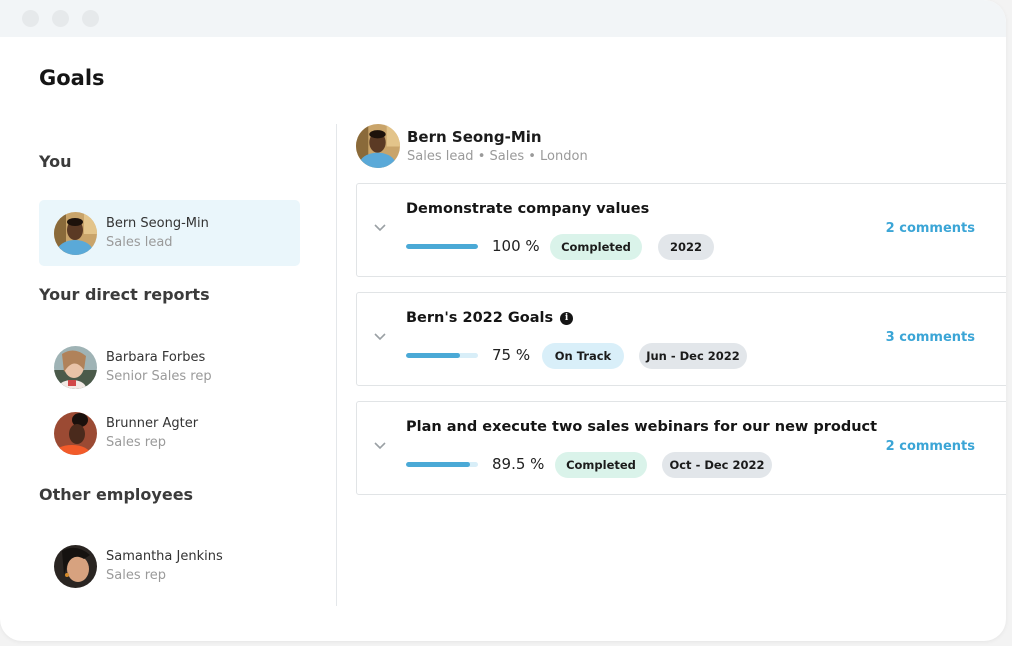  What do you see at coordinates (72, 78) in the screenshot?
I see `page-title: Goals` at bounding box center [72, 78].